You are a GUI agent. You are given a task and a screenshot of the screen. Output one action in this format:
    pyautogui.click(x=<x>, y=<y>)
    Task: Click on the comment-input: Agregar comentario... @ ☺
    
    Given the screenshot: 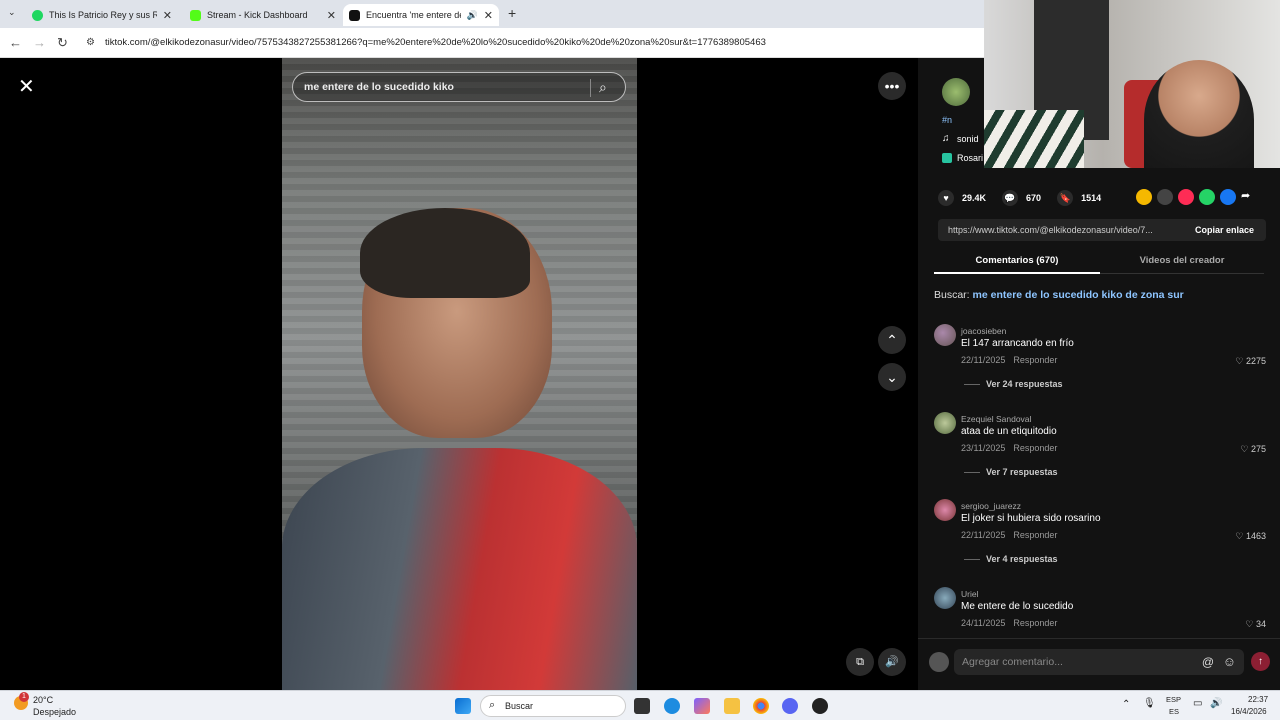 What is the action you would take?
    pyautogui.click(x=1099, y=662)
    